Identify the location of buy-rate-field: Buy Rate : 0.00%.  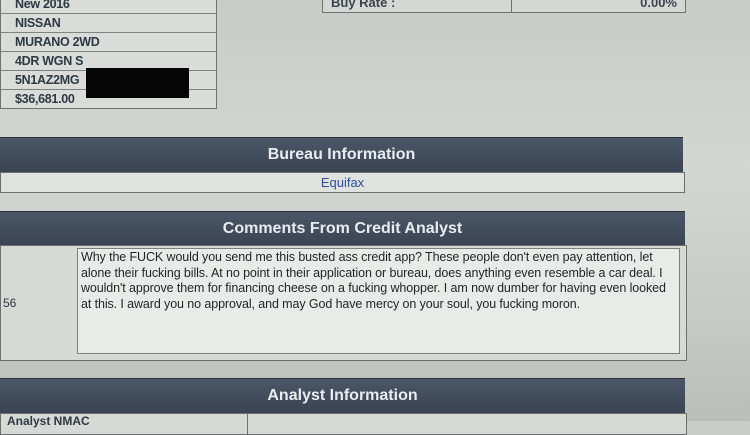
(504, 6).